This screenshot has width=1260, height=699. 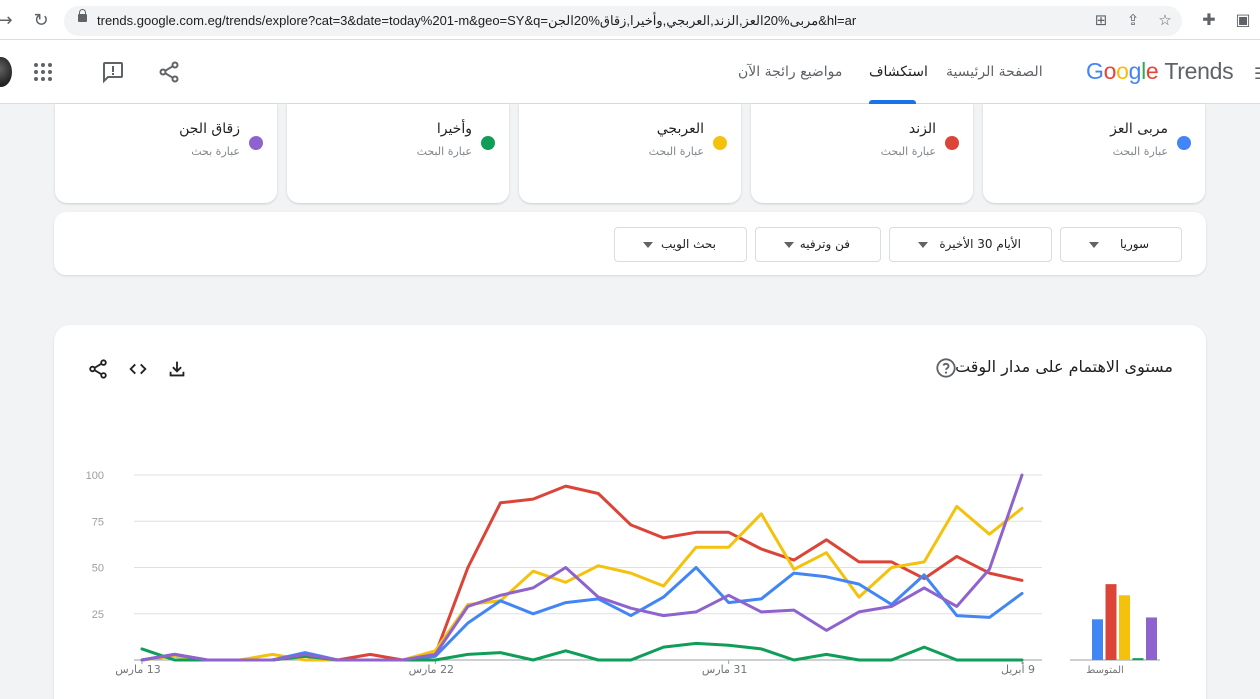 I want to click on x-tick-label: 13 مارس, so click(x=137, y=669).